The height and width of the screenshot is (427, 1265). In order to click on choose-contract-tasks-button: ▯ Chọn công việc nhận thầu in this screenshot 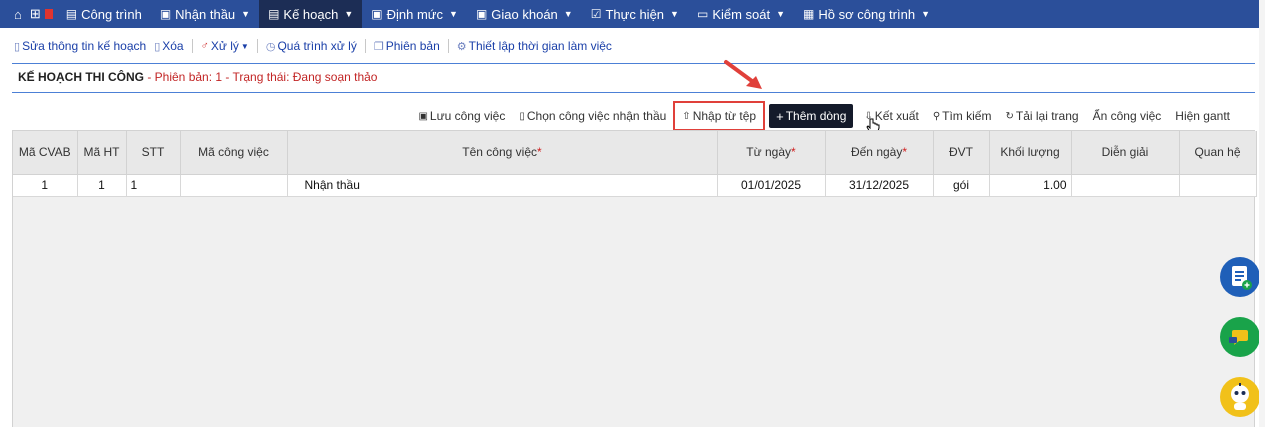, I will do `click(592, 116)`.